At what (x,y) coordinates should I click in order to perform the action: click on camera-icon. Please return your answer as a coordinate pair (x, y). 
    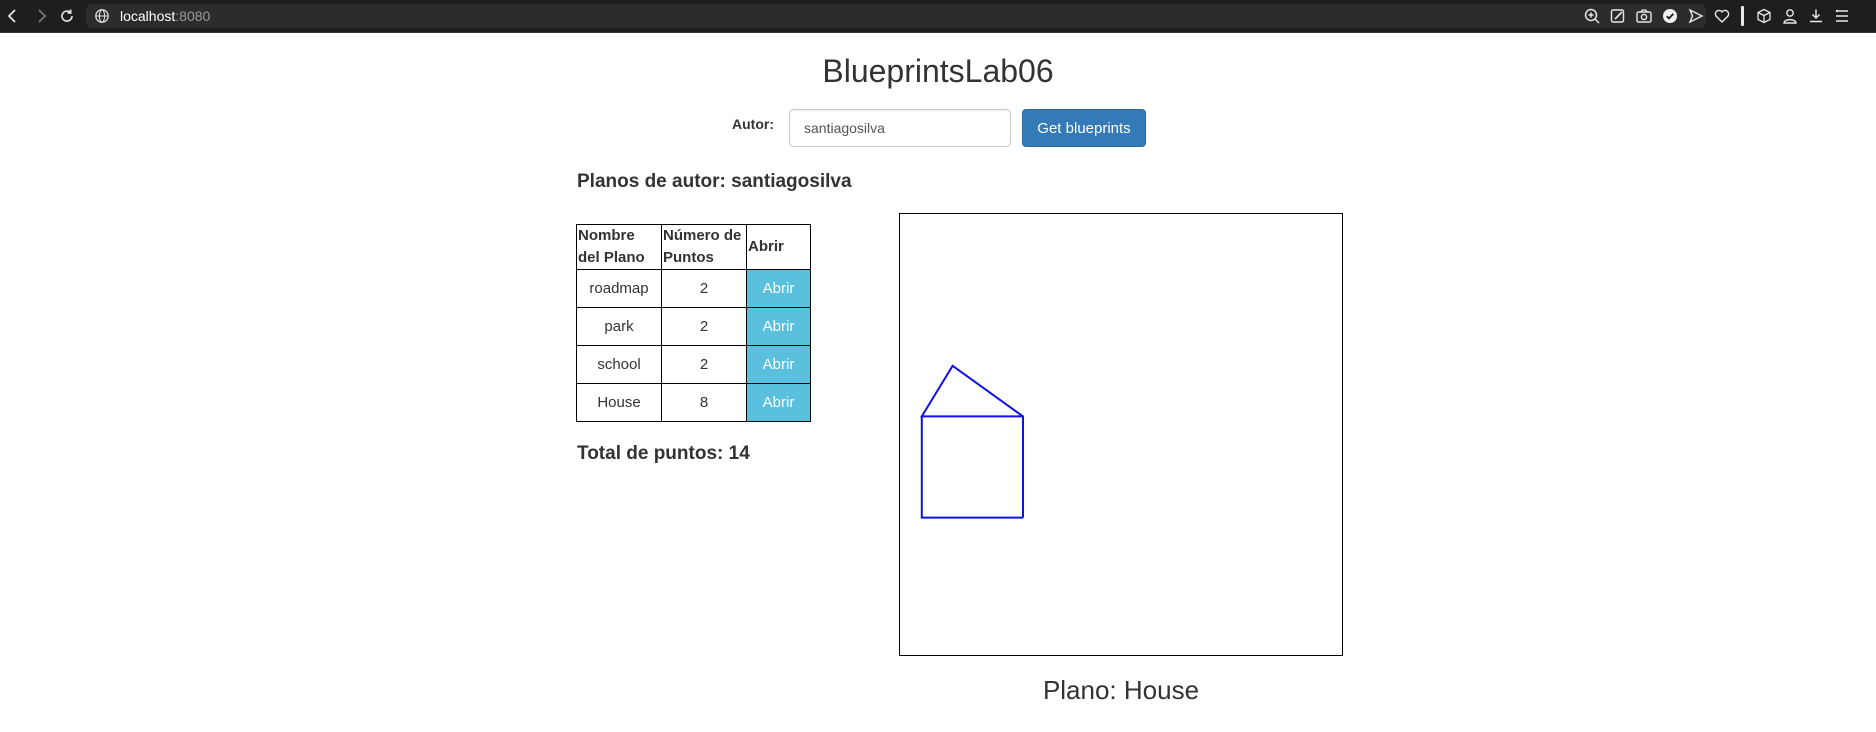
    Looking at the image, I should click on (1644, 16).